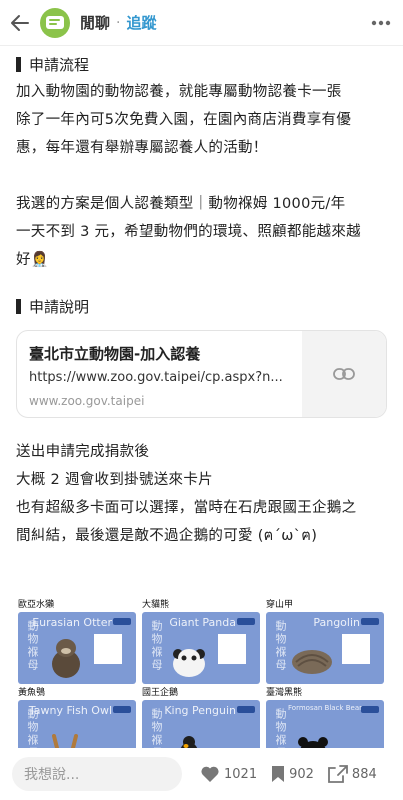 Image resolution: width=403 pixels, height=800 pixels. What do you see at coordinates (325, 708) in the screenshot?
I see `card-english-name: Formosan Black Bear` at bounding box center [325, 708].